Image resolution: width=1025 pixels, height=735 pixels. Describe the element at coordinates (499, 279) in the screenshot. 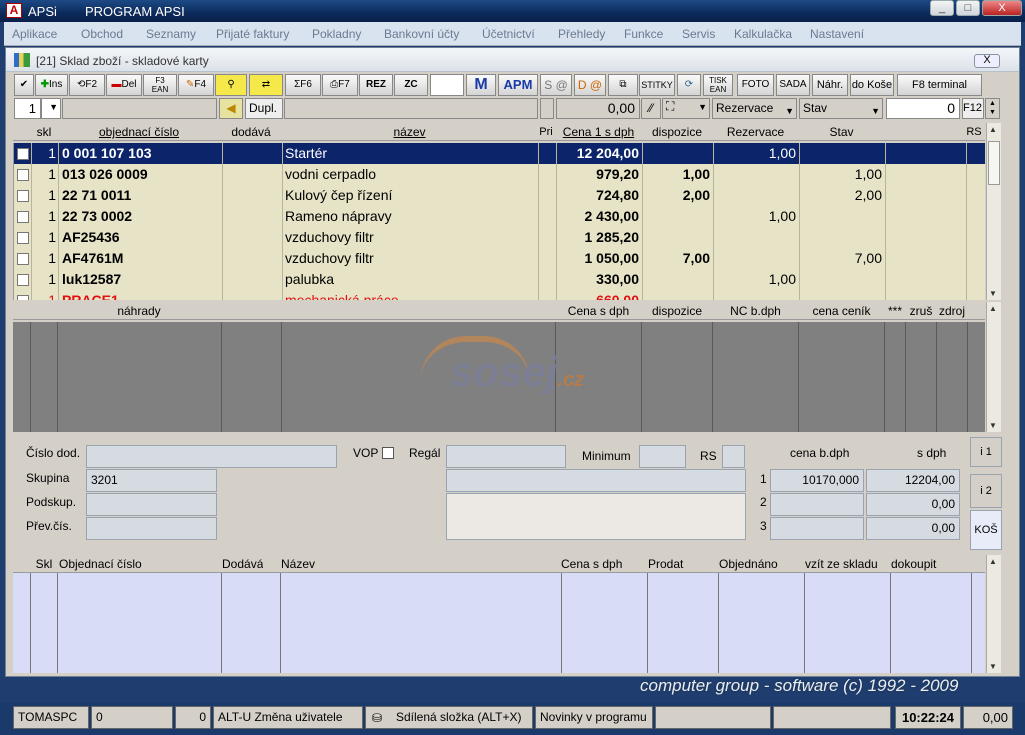

I see `table-row: 1 luk12587 palubka 330,00 1,00` at that location.